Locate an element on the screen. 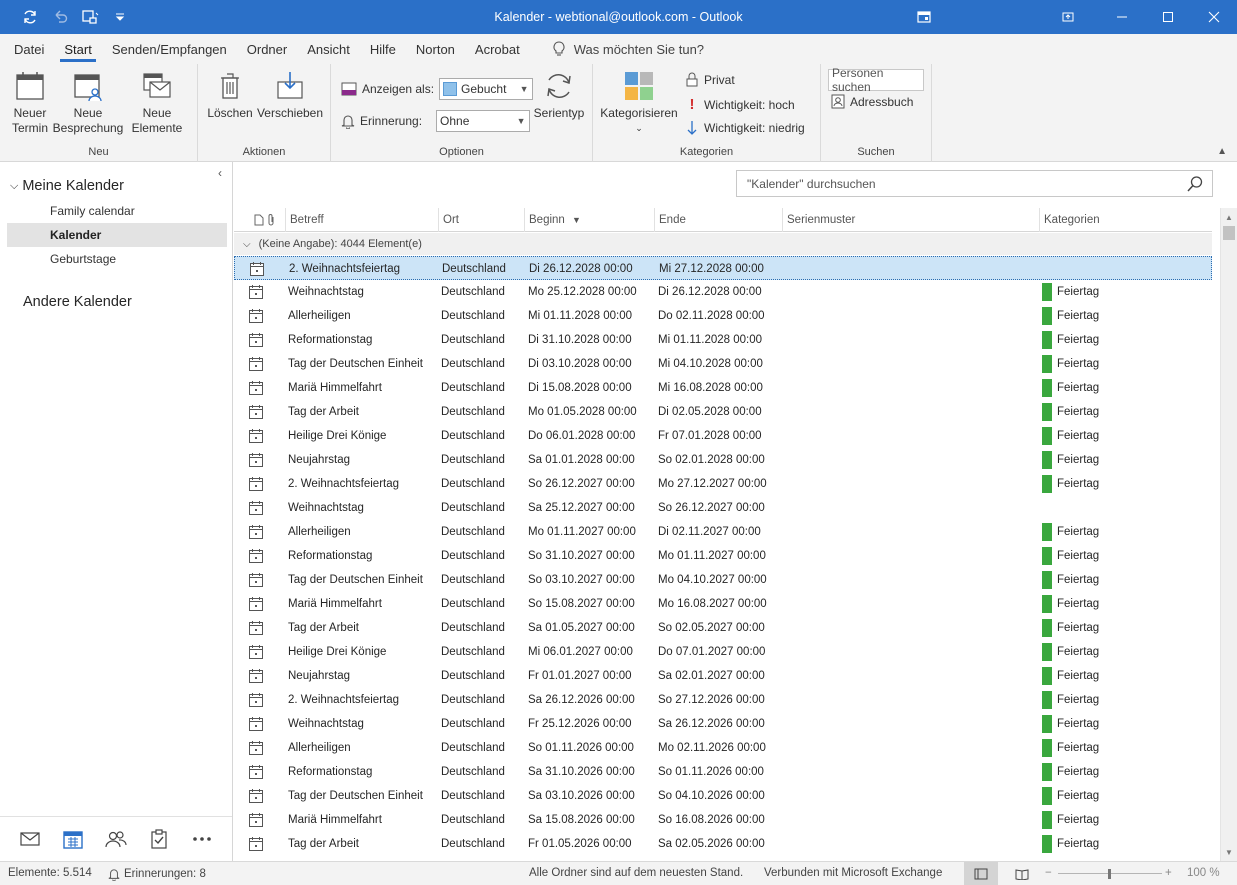  nav-item-kalender: Kalender is located at coordinates (117, 235).